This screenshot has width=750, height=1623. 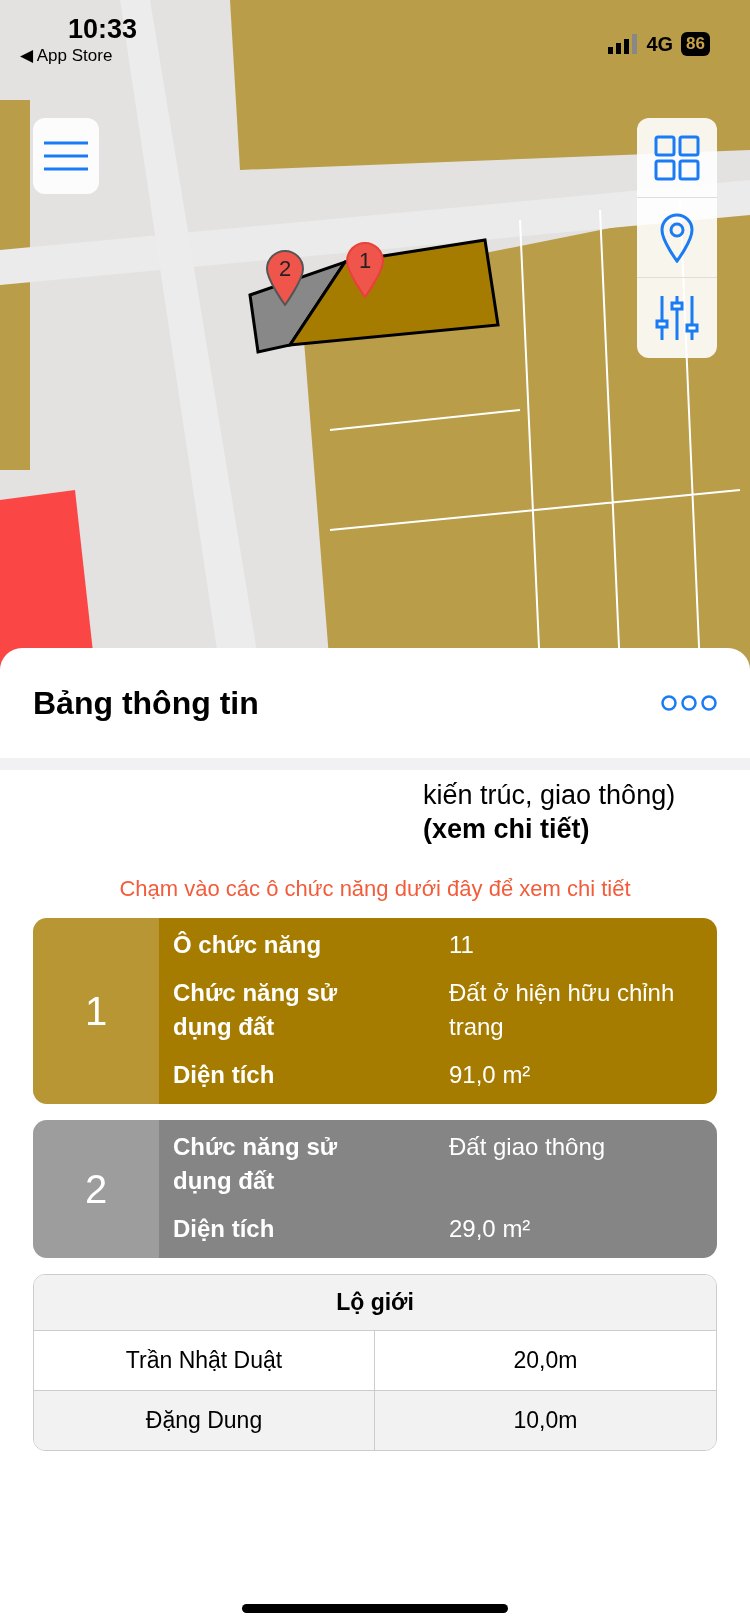 I want to click on field-value: 11, so click(x=462, y=945).